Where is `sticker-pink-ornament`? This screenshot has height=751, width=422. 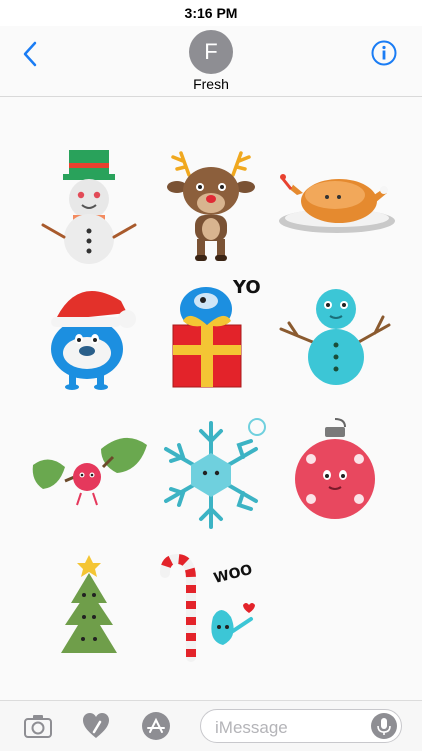
sticker-pink-ornament is located at coordinates (335, 475).